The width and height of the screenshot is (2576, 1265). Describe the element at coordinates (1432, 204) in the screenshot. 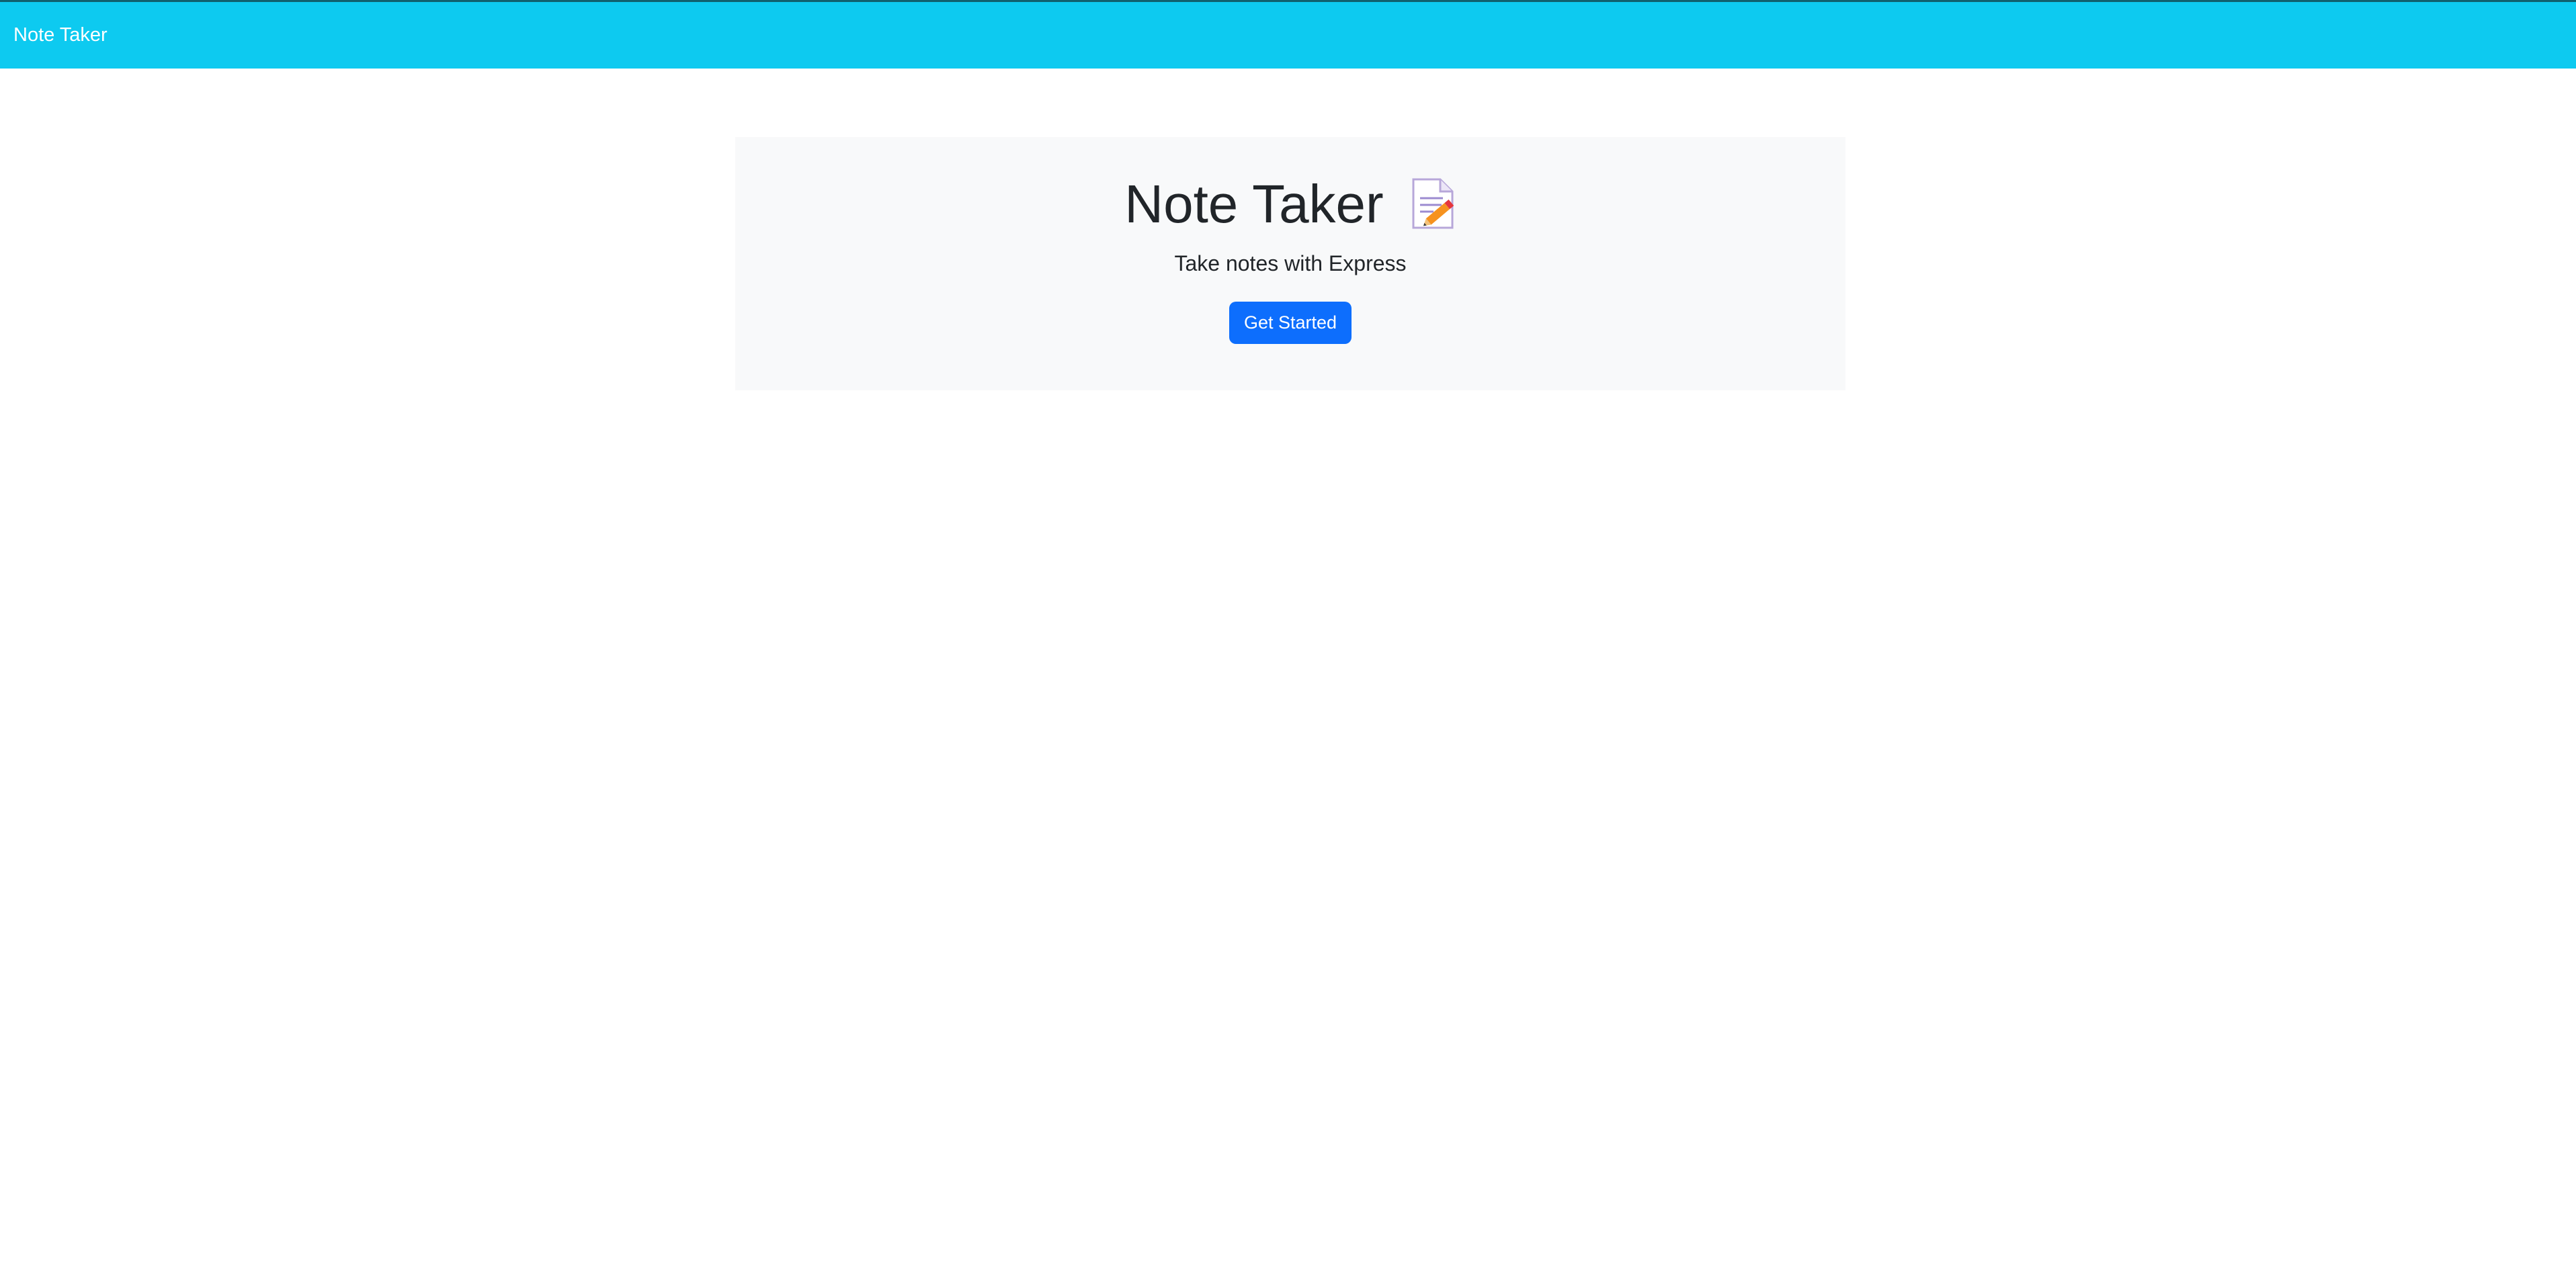

I see `memo-icon` at that location.